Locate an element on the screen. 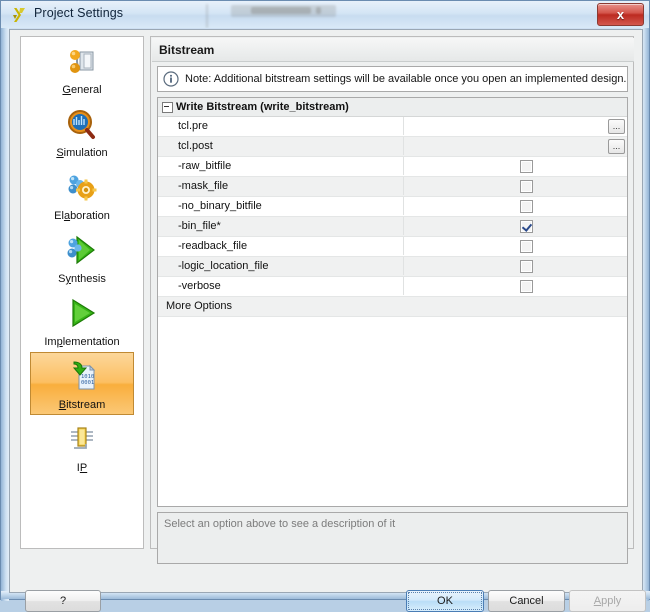 Image resolution: width=650 pixels, height=612 pixels. checkbox-mask-file is located at coordinates (526, 186).